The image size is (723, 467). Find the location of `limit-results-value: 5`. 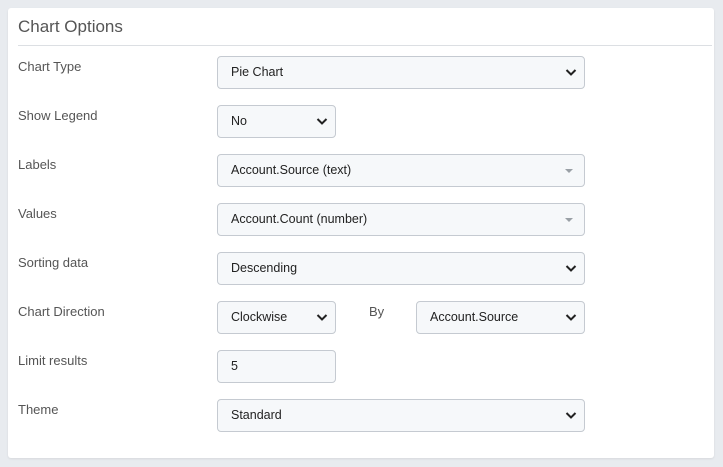

limit-results-value: 5 is located at coordinates (234, 366).